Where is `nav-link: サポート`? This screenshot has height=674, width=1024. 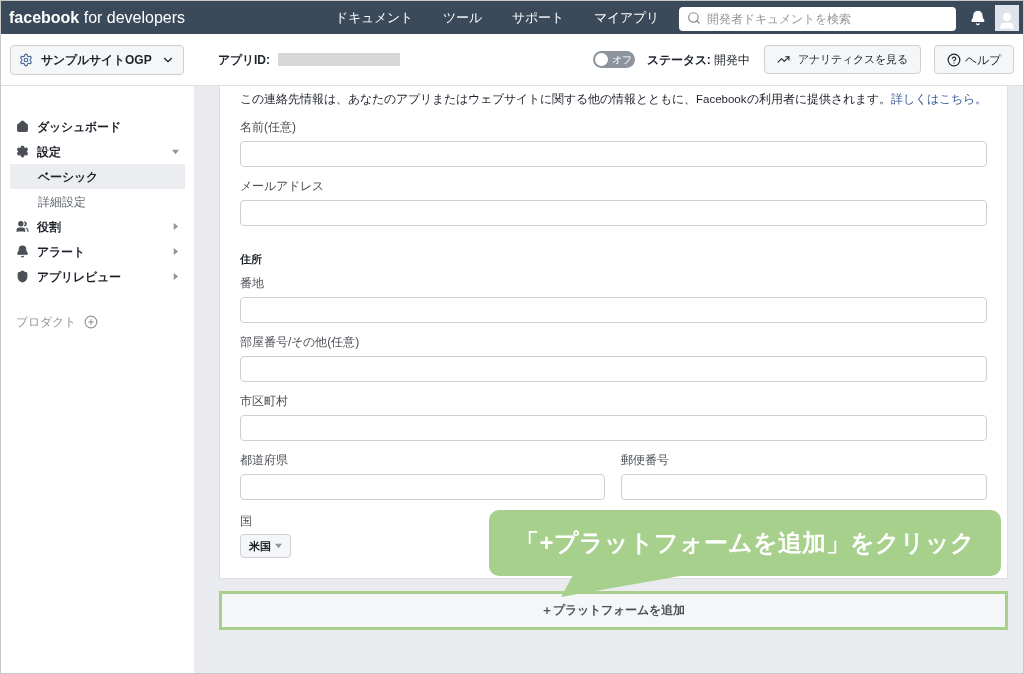 nav-link: サポート is located at coordinates (538, 17).